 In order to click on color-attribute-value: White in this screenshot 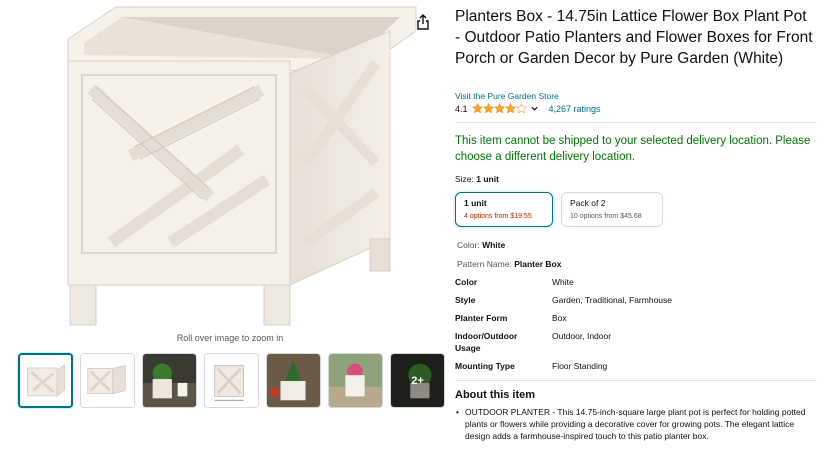, I will do `click(494, 245)`.